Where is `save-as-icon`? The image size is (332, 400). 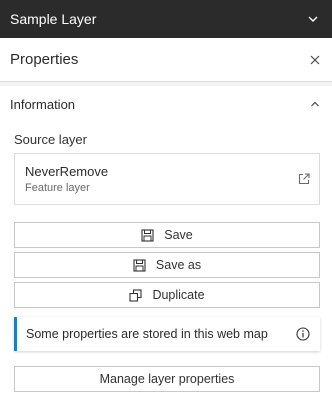
save-as-icon is located at coordinates (139, 265).